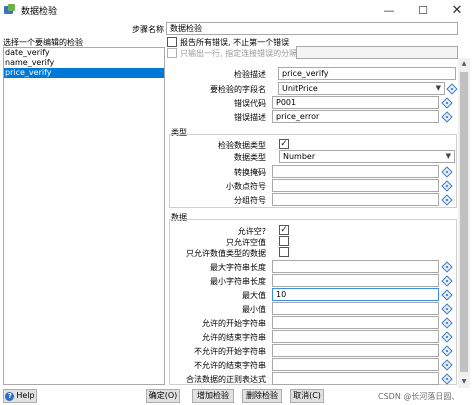 This screenshot has height=405, width=474. What do you see at coordinates (213, 396) in the screenshot?
I see `add-verify-button: 增加检验` at bounding box center [213, 396].